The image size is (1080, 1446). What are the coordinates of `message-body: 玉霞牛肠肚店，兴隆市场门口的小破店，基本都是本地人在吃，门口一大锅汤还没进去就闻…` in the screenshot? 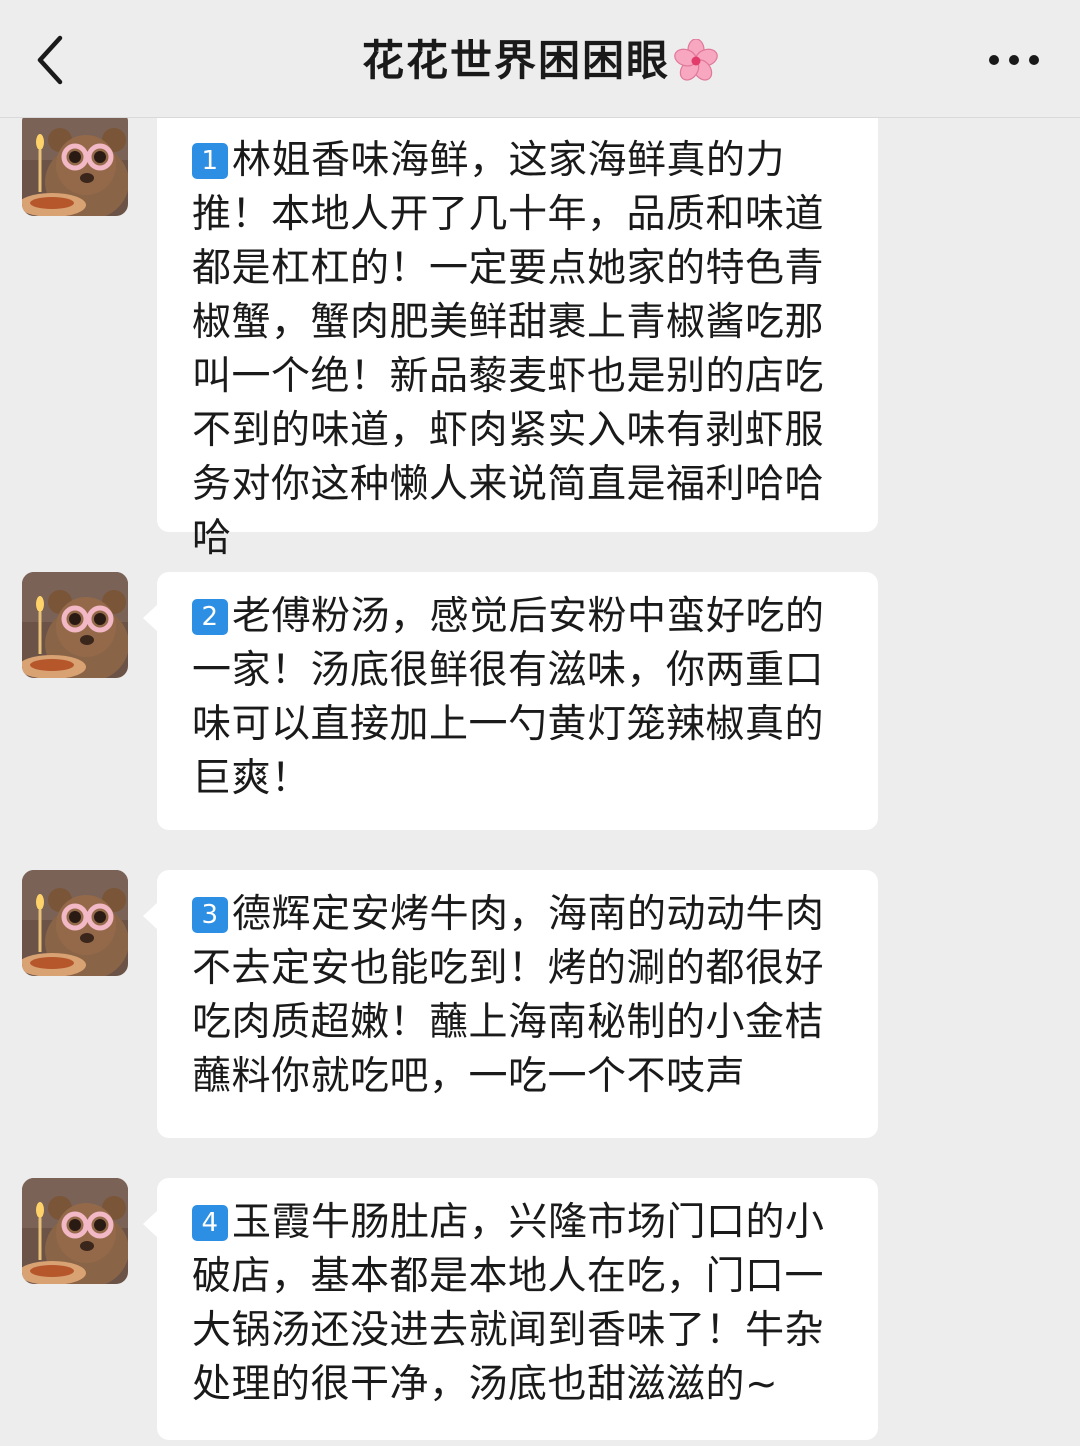 It's located at (508, 1303).